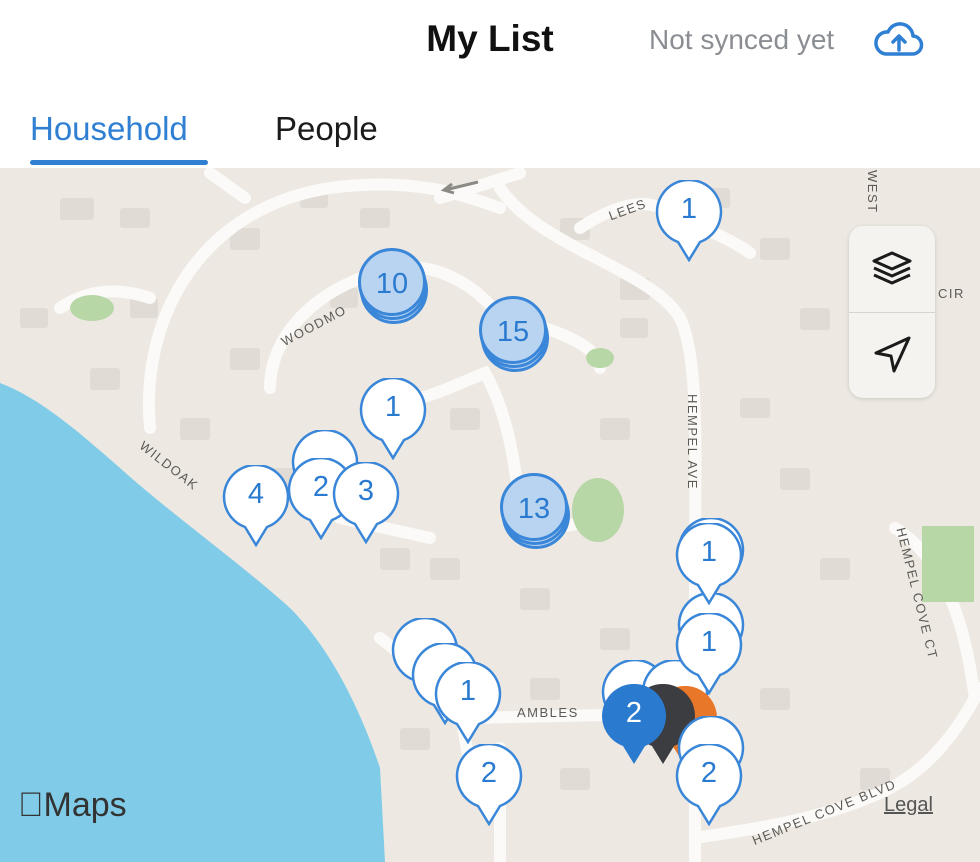 Image resolution: width=980 pixels, height=862 pixels. I want to click on household-cluster: 15, so click(515, 334).